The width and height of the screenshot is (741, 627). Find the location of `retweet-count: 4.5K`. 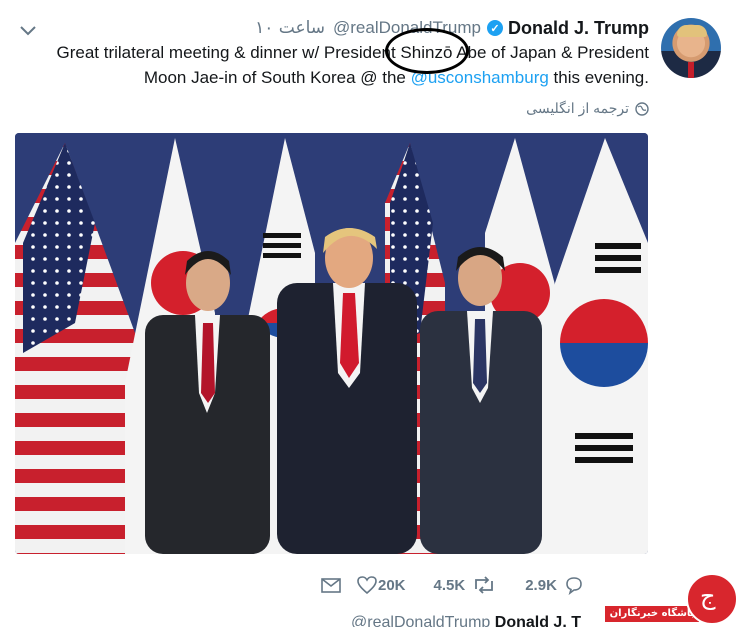

retweet-count: 4.5K is located at coordinates (449, 585).